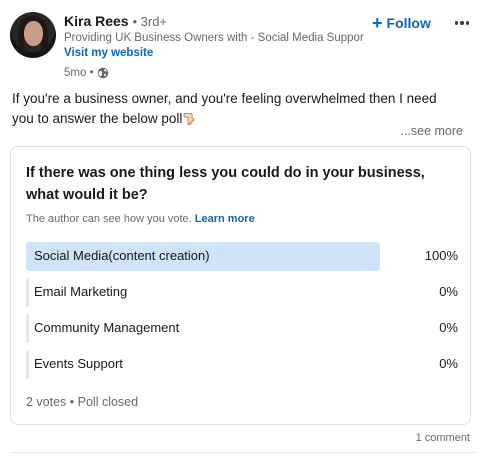 The image size is (486, 468). I want to click on avatar, so click(33, 35).